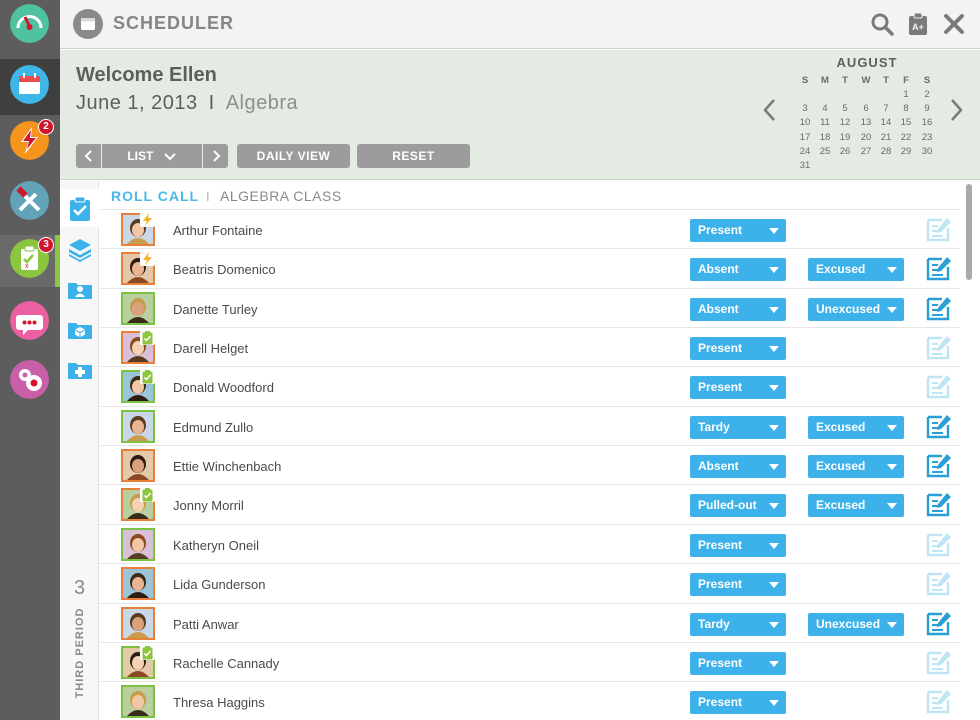 This screenshot has height=720, width=980. Describe the element at coordinates (886, 137) in the screenshot. I see `calendar-day: 21` at that location.